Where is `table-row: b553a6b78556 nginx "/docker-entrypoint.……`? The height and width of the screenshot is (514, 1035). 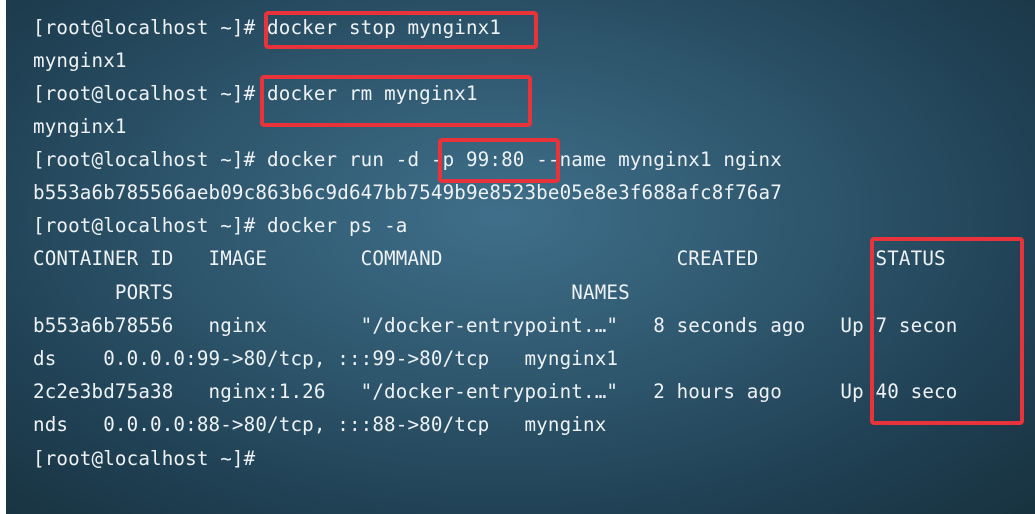 table-row: b553a6b78556 nginx "/docker-entrypoint.…… is located at coordinates (495, 326).